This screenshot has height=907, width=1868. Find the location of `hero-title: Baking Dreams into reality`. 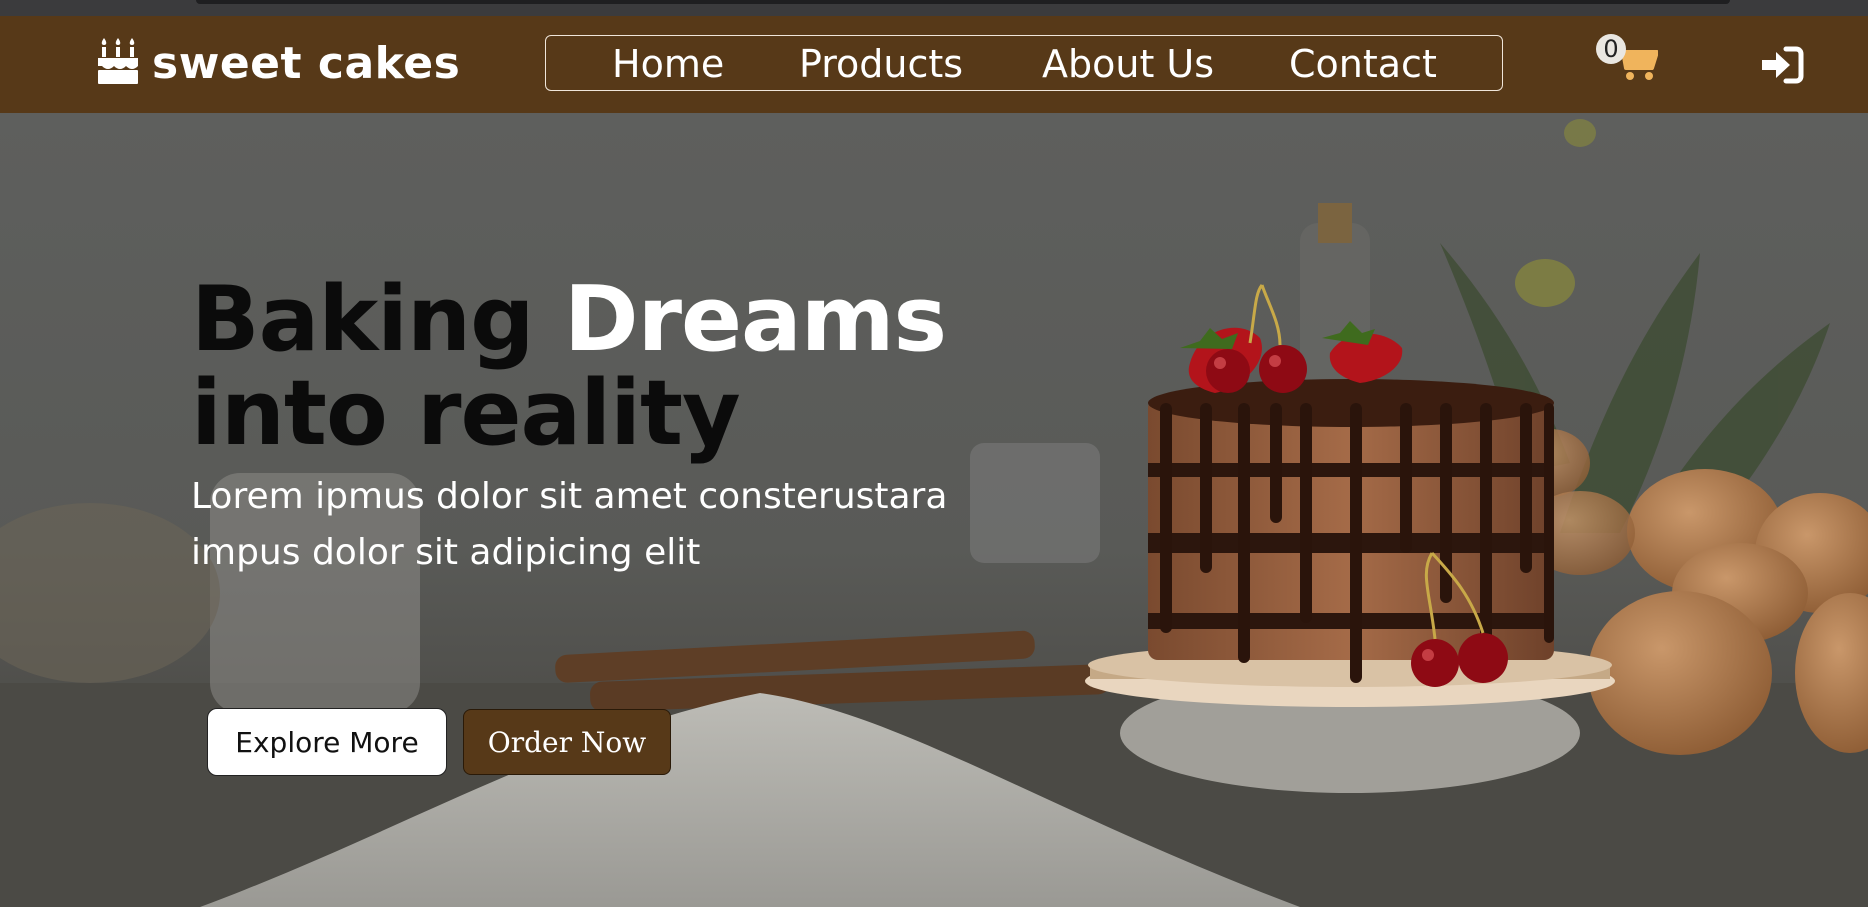

hero-title: Baking Dreams into reality is located at coordinates (569, 367).